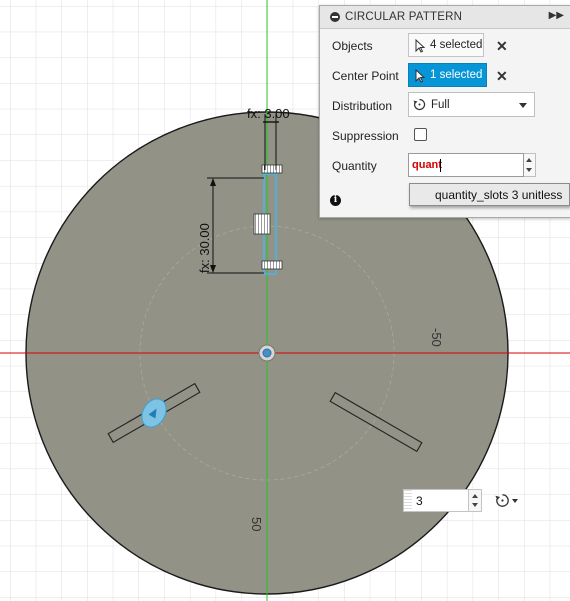  I want to click on drag-grip-icon, so click(408, 500).